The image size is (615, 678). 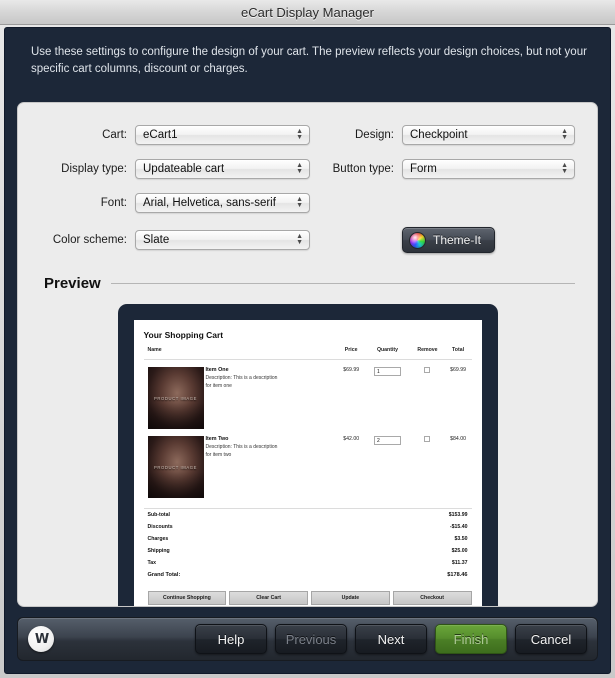 What do you see at coordinates (459, 551) in the screenshot?
I see `shipping-value: $25.00` at bounding box center [459, 551].